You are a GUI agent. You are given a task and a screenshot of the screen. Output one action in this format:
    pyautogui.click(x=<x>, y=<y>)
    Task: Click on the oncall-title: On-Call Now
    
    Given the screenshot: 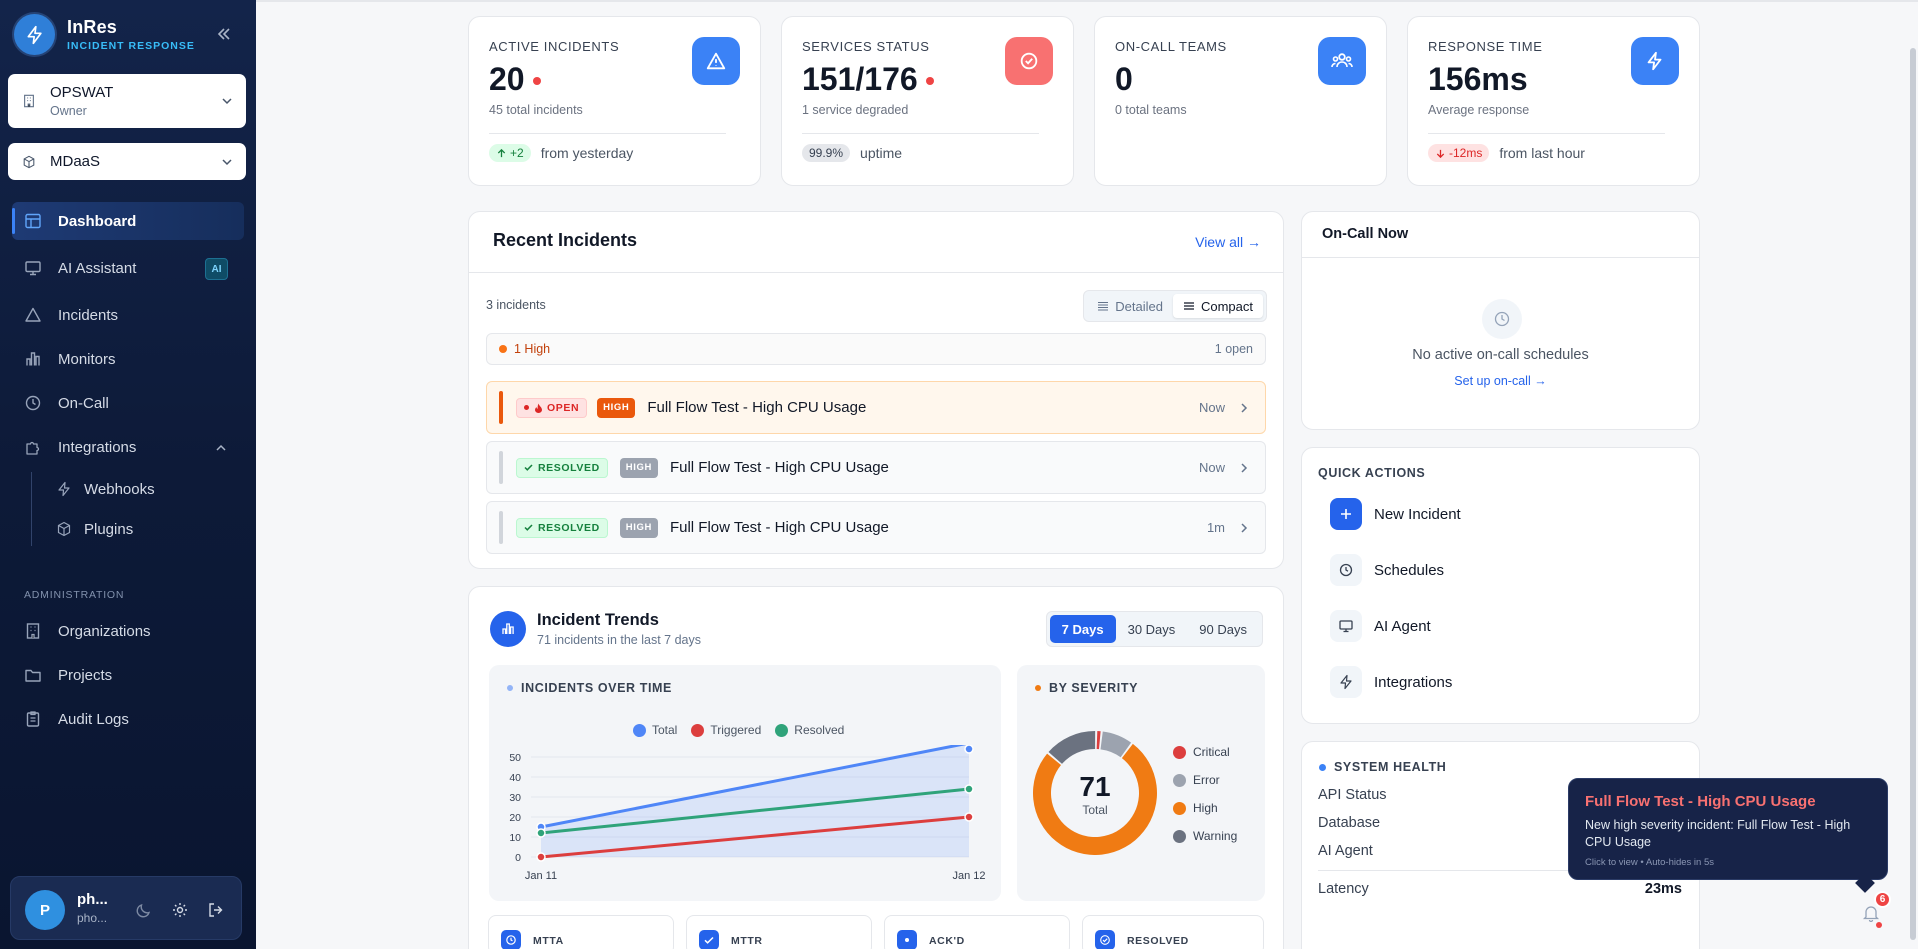 What is the action you would take?
    pyautogui.click(x=1365, y=234)
    